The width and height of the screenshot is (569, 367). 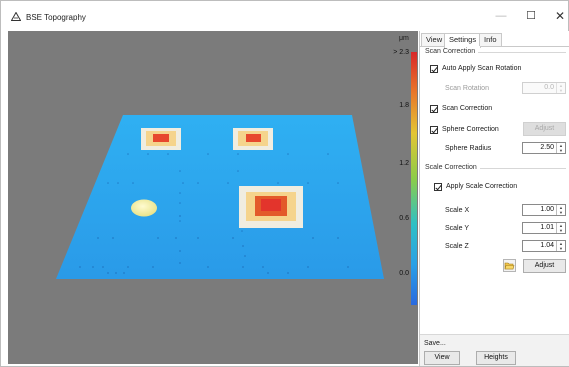 I want to click on tab-settings: Settings, so click(x=463, y=40).